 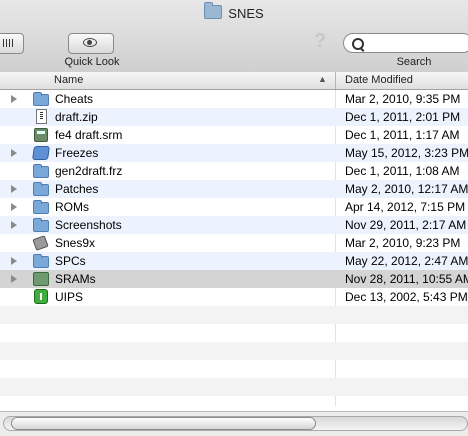 I want to click on view-columns-button, so click(x=12, y=43).